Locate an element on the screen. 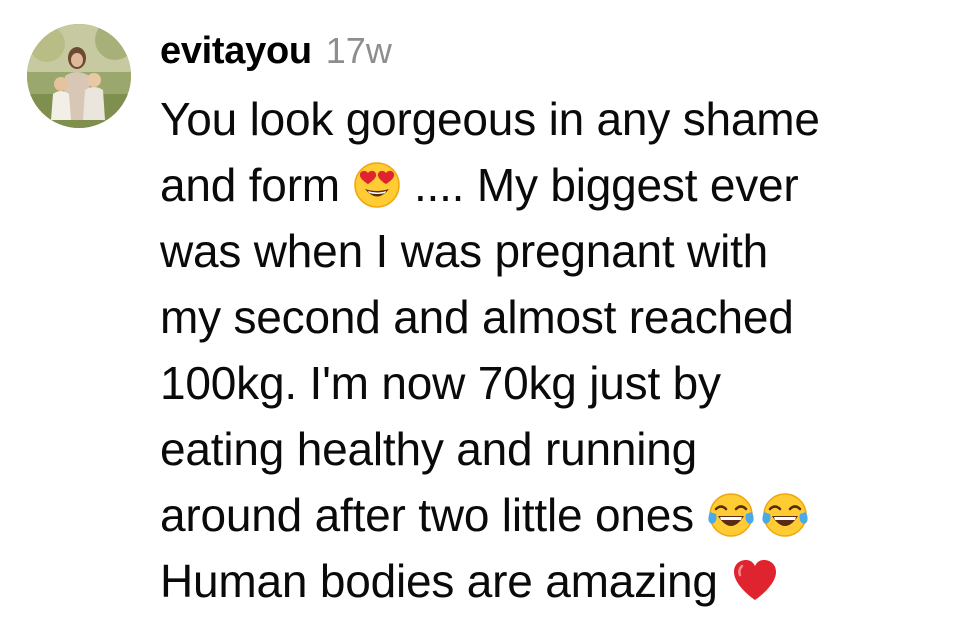 Image resolution: width=980 pixels, height=620 pixels. comment-header: evitayou 17w is located at coordinates (276, 53).